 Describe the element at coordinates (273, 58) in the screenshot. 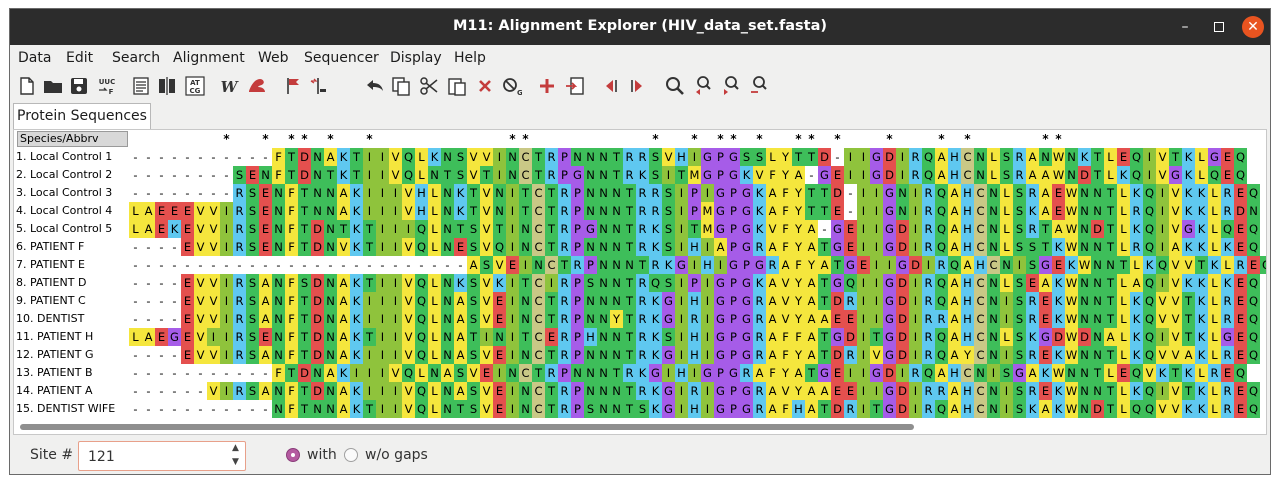

I see `menu-web: Web` at that location.